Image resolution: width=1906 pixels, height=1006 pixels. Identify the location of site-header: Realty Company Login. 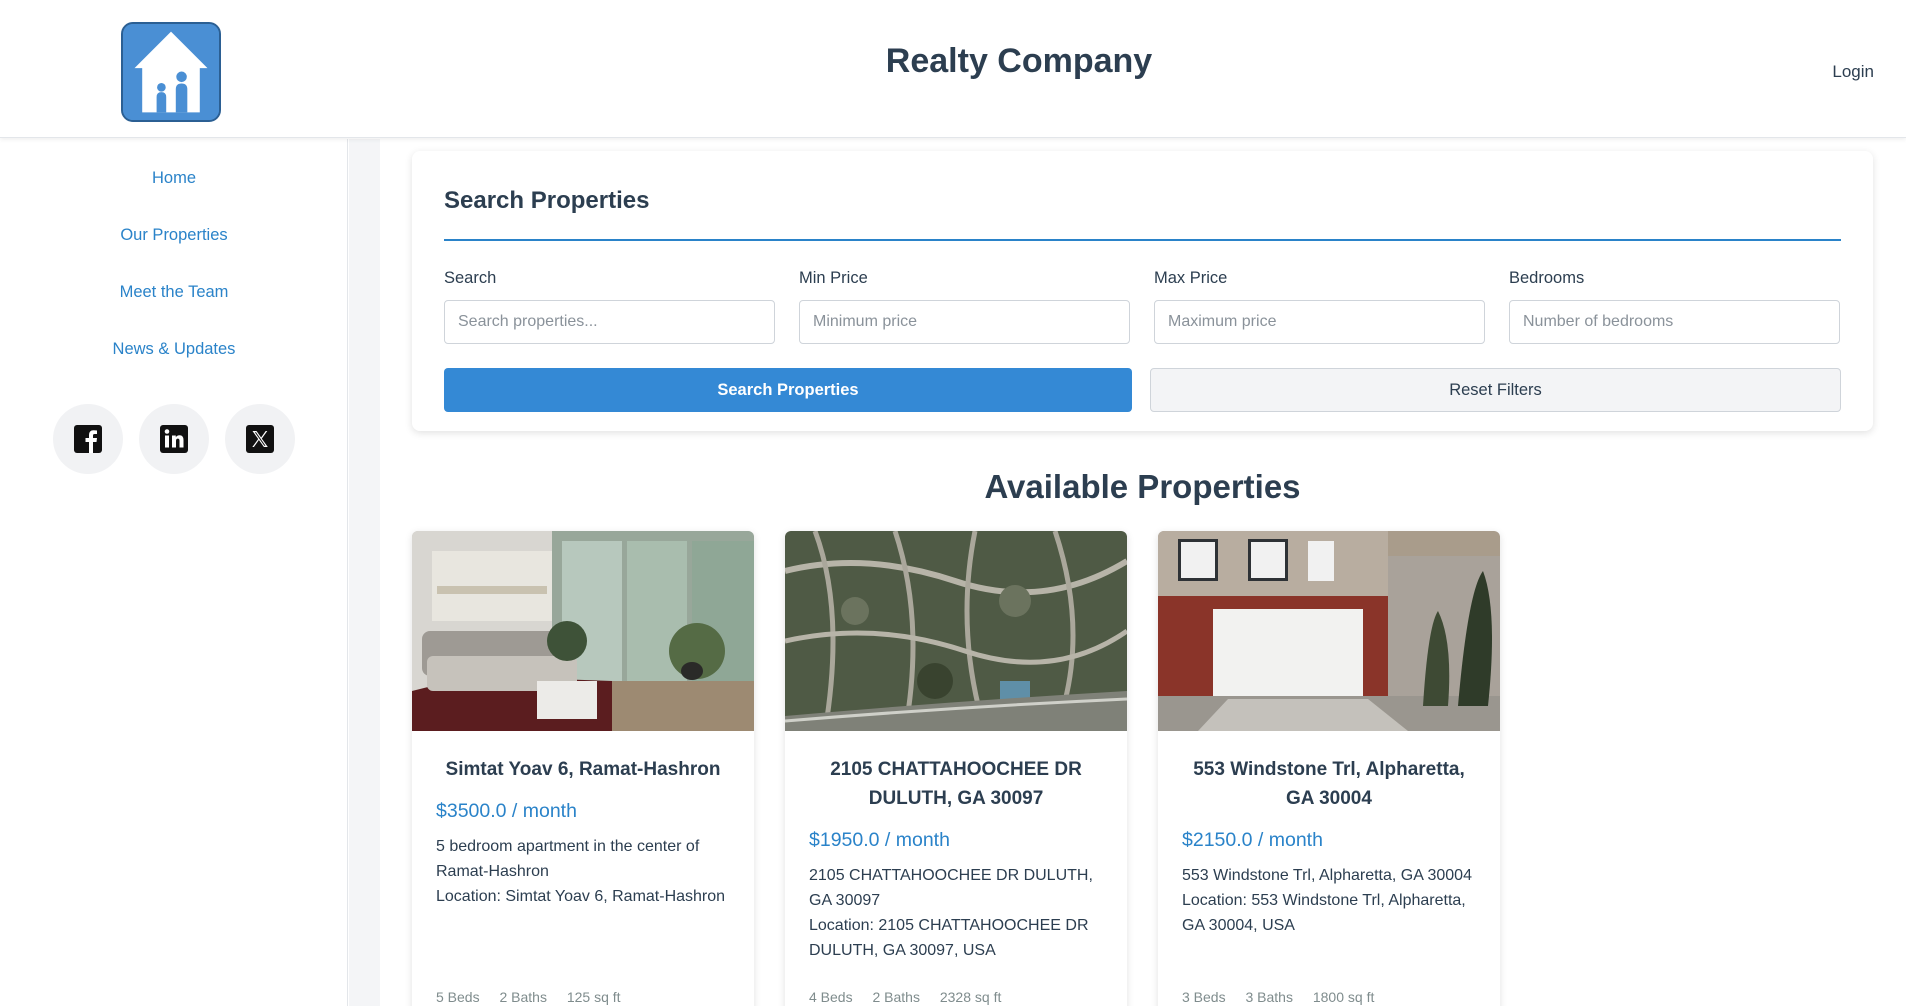
(953, 69).